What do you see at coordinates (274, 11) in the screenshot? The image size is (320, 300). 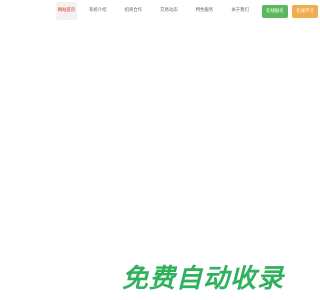 I see `online-signup-button: 在线报名` at bounding box center [274, 11].